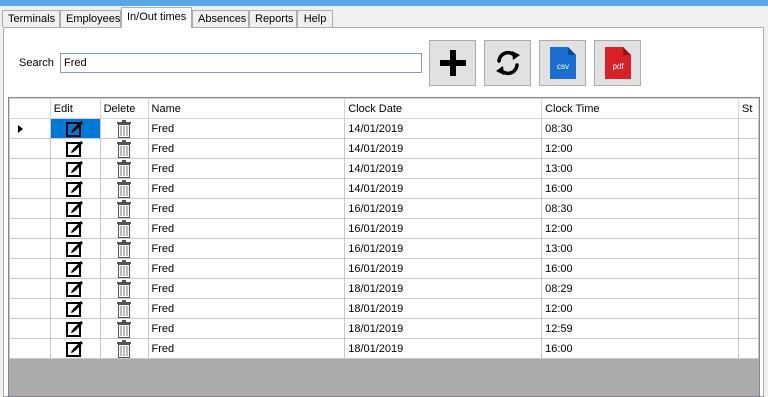  Describe the element at coordinates (507, 63) in the screenshot. I see `refresh-button` at that location.